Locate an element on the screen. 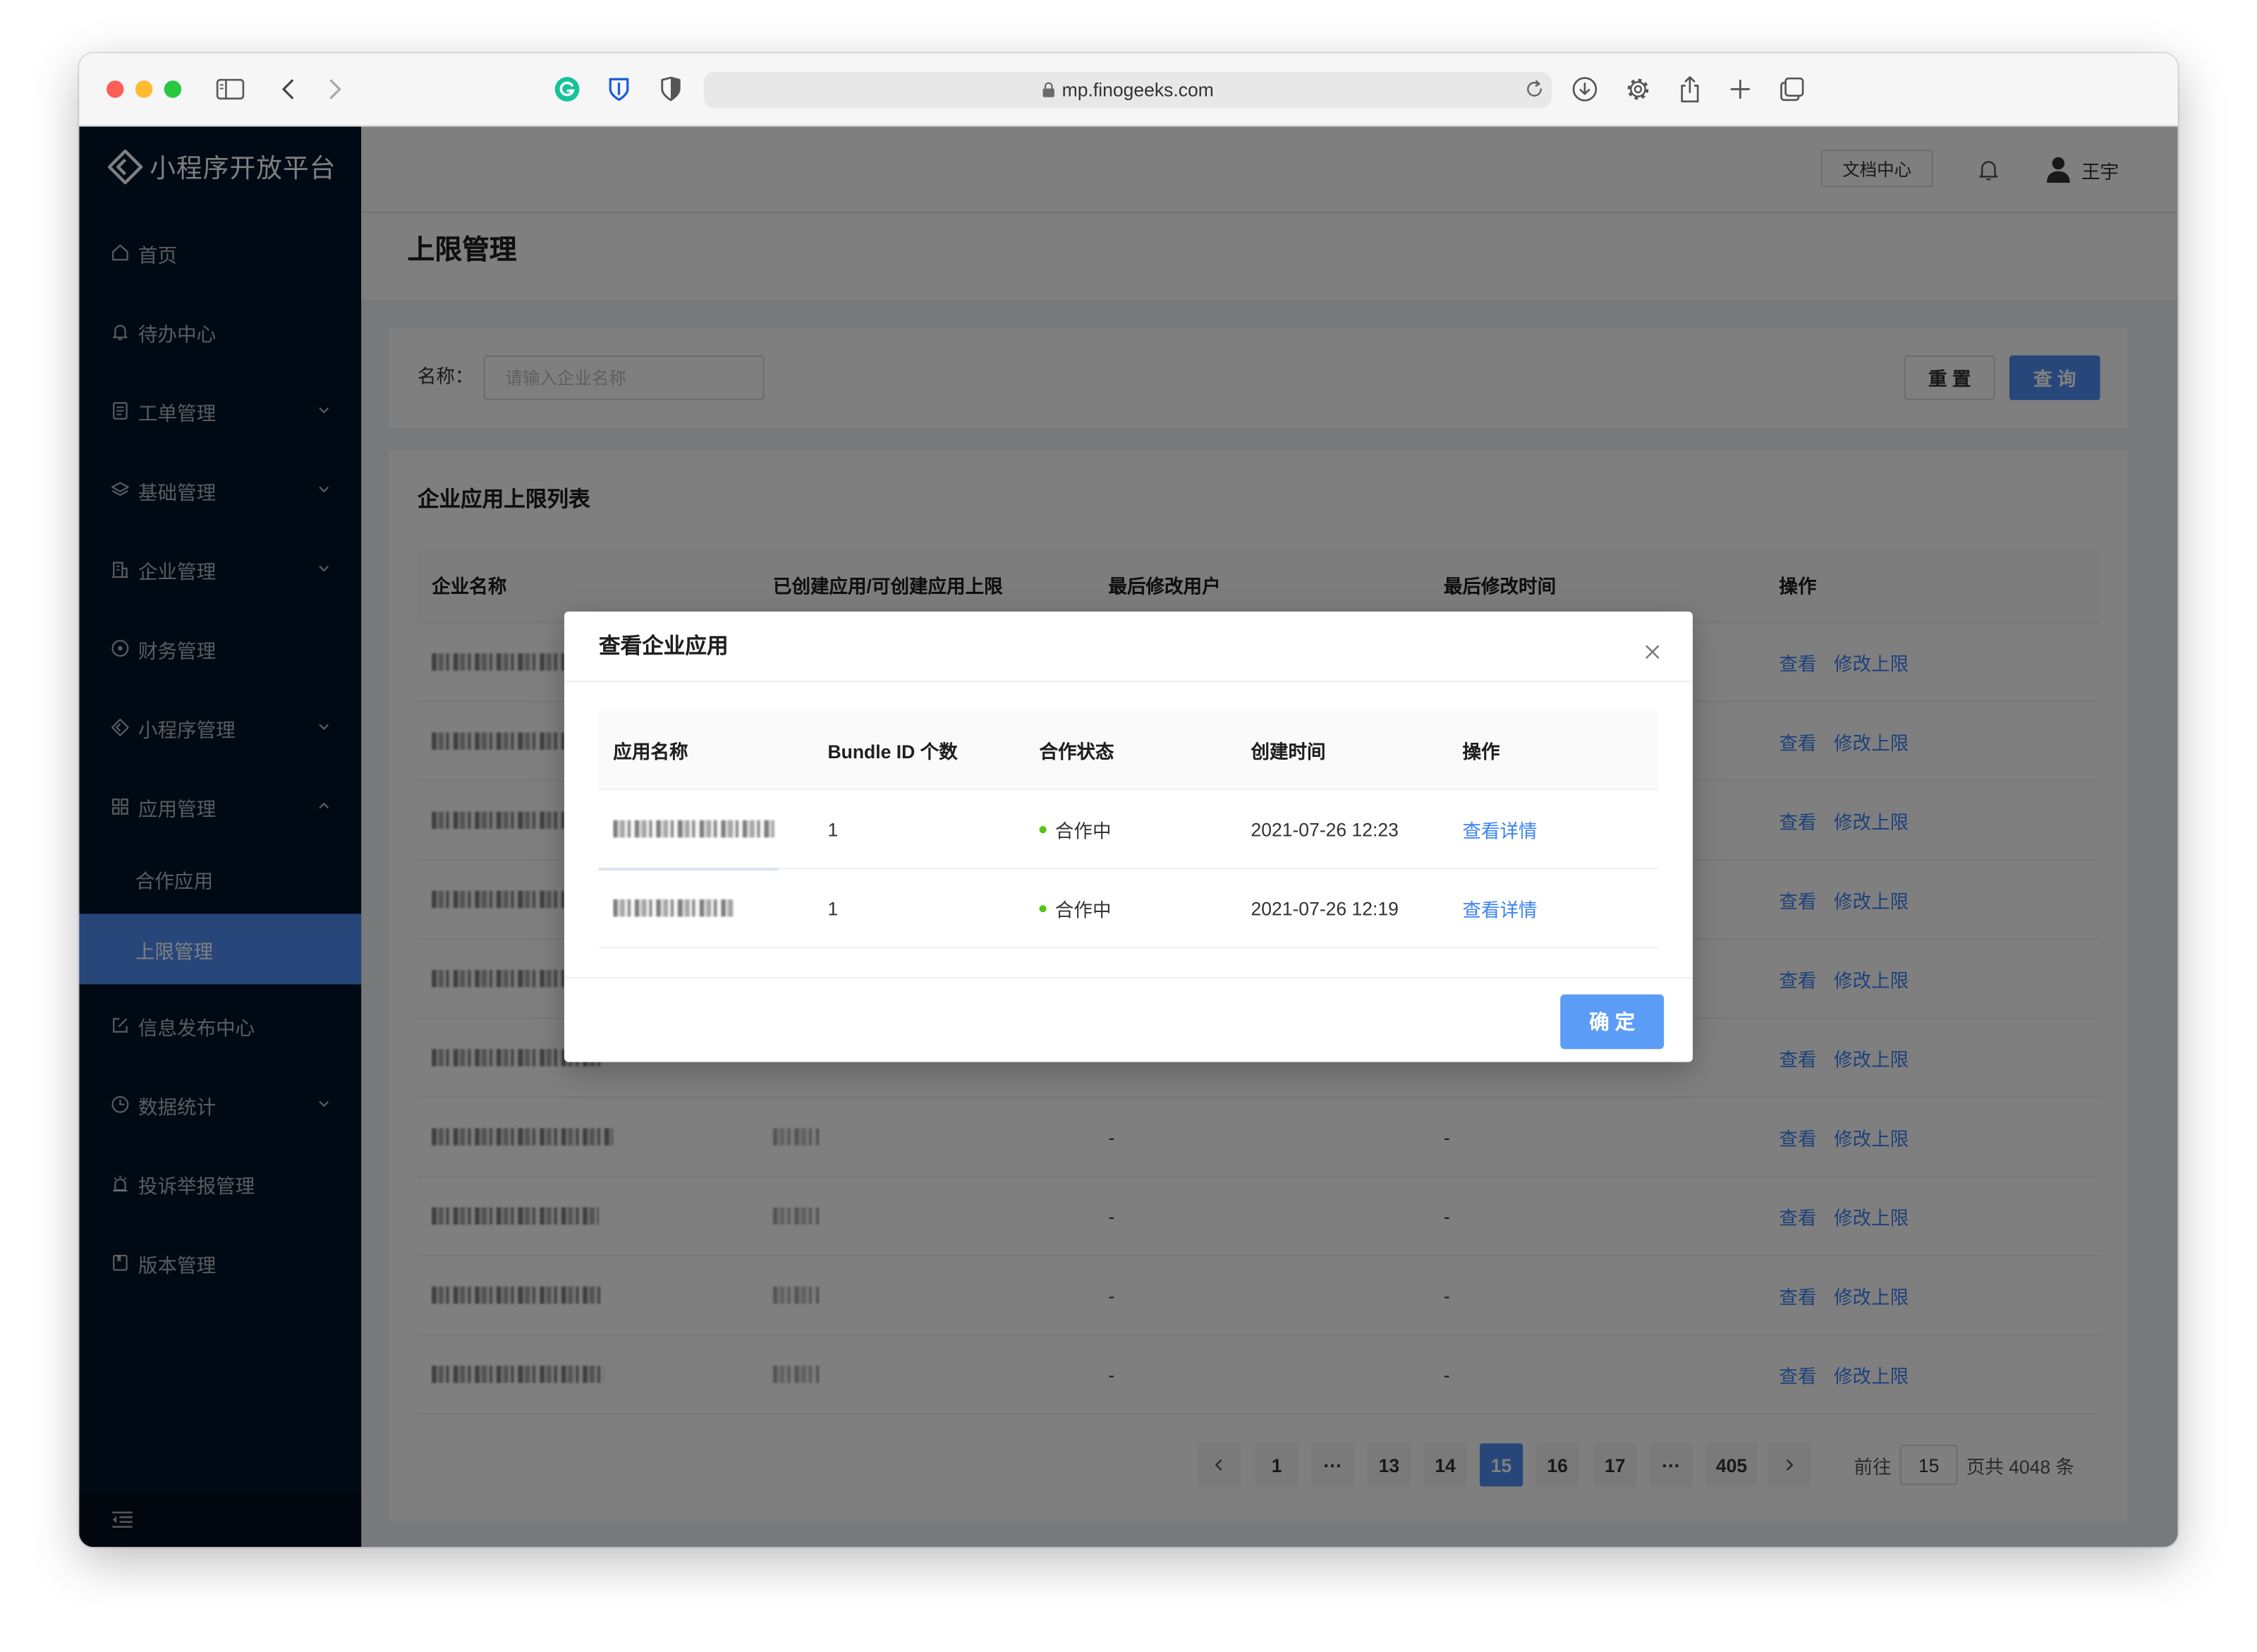 Image resolution: width=2257 pixels, height=1652 pixels. column-header: Bundle ID 个数 is located at coordinates (892, 751).